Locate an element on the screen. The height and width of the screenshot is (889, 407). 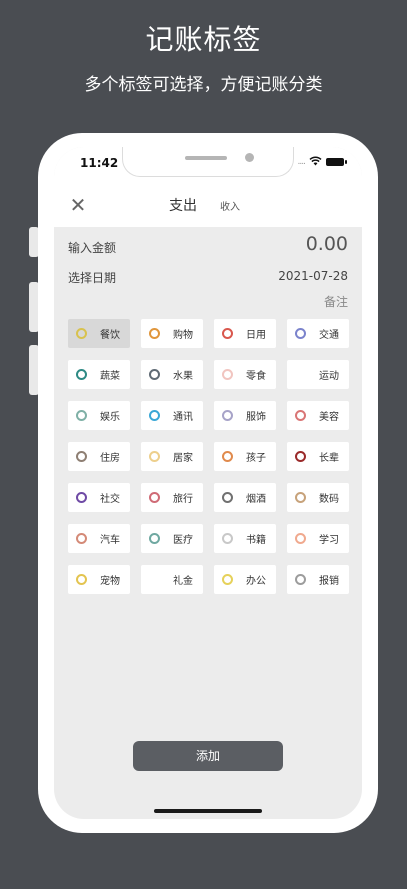
tag-label: 蔬菜 is located at coordinates (110, 376).